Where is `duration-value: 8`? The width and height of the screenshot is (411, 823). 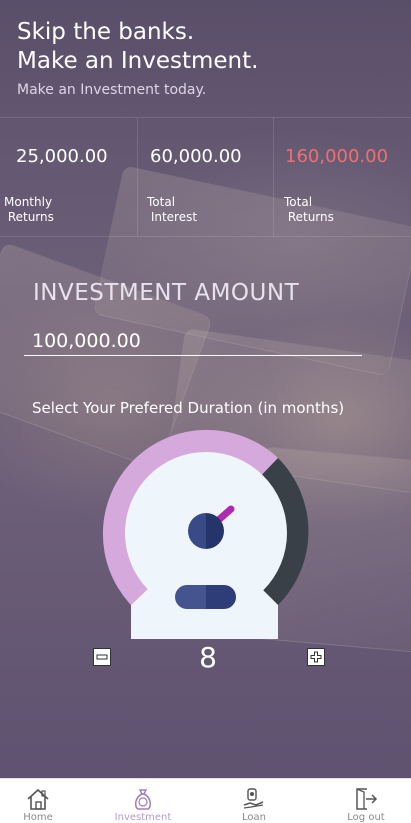
duration-value: 8 is located at coordinates (208, 657).